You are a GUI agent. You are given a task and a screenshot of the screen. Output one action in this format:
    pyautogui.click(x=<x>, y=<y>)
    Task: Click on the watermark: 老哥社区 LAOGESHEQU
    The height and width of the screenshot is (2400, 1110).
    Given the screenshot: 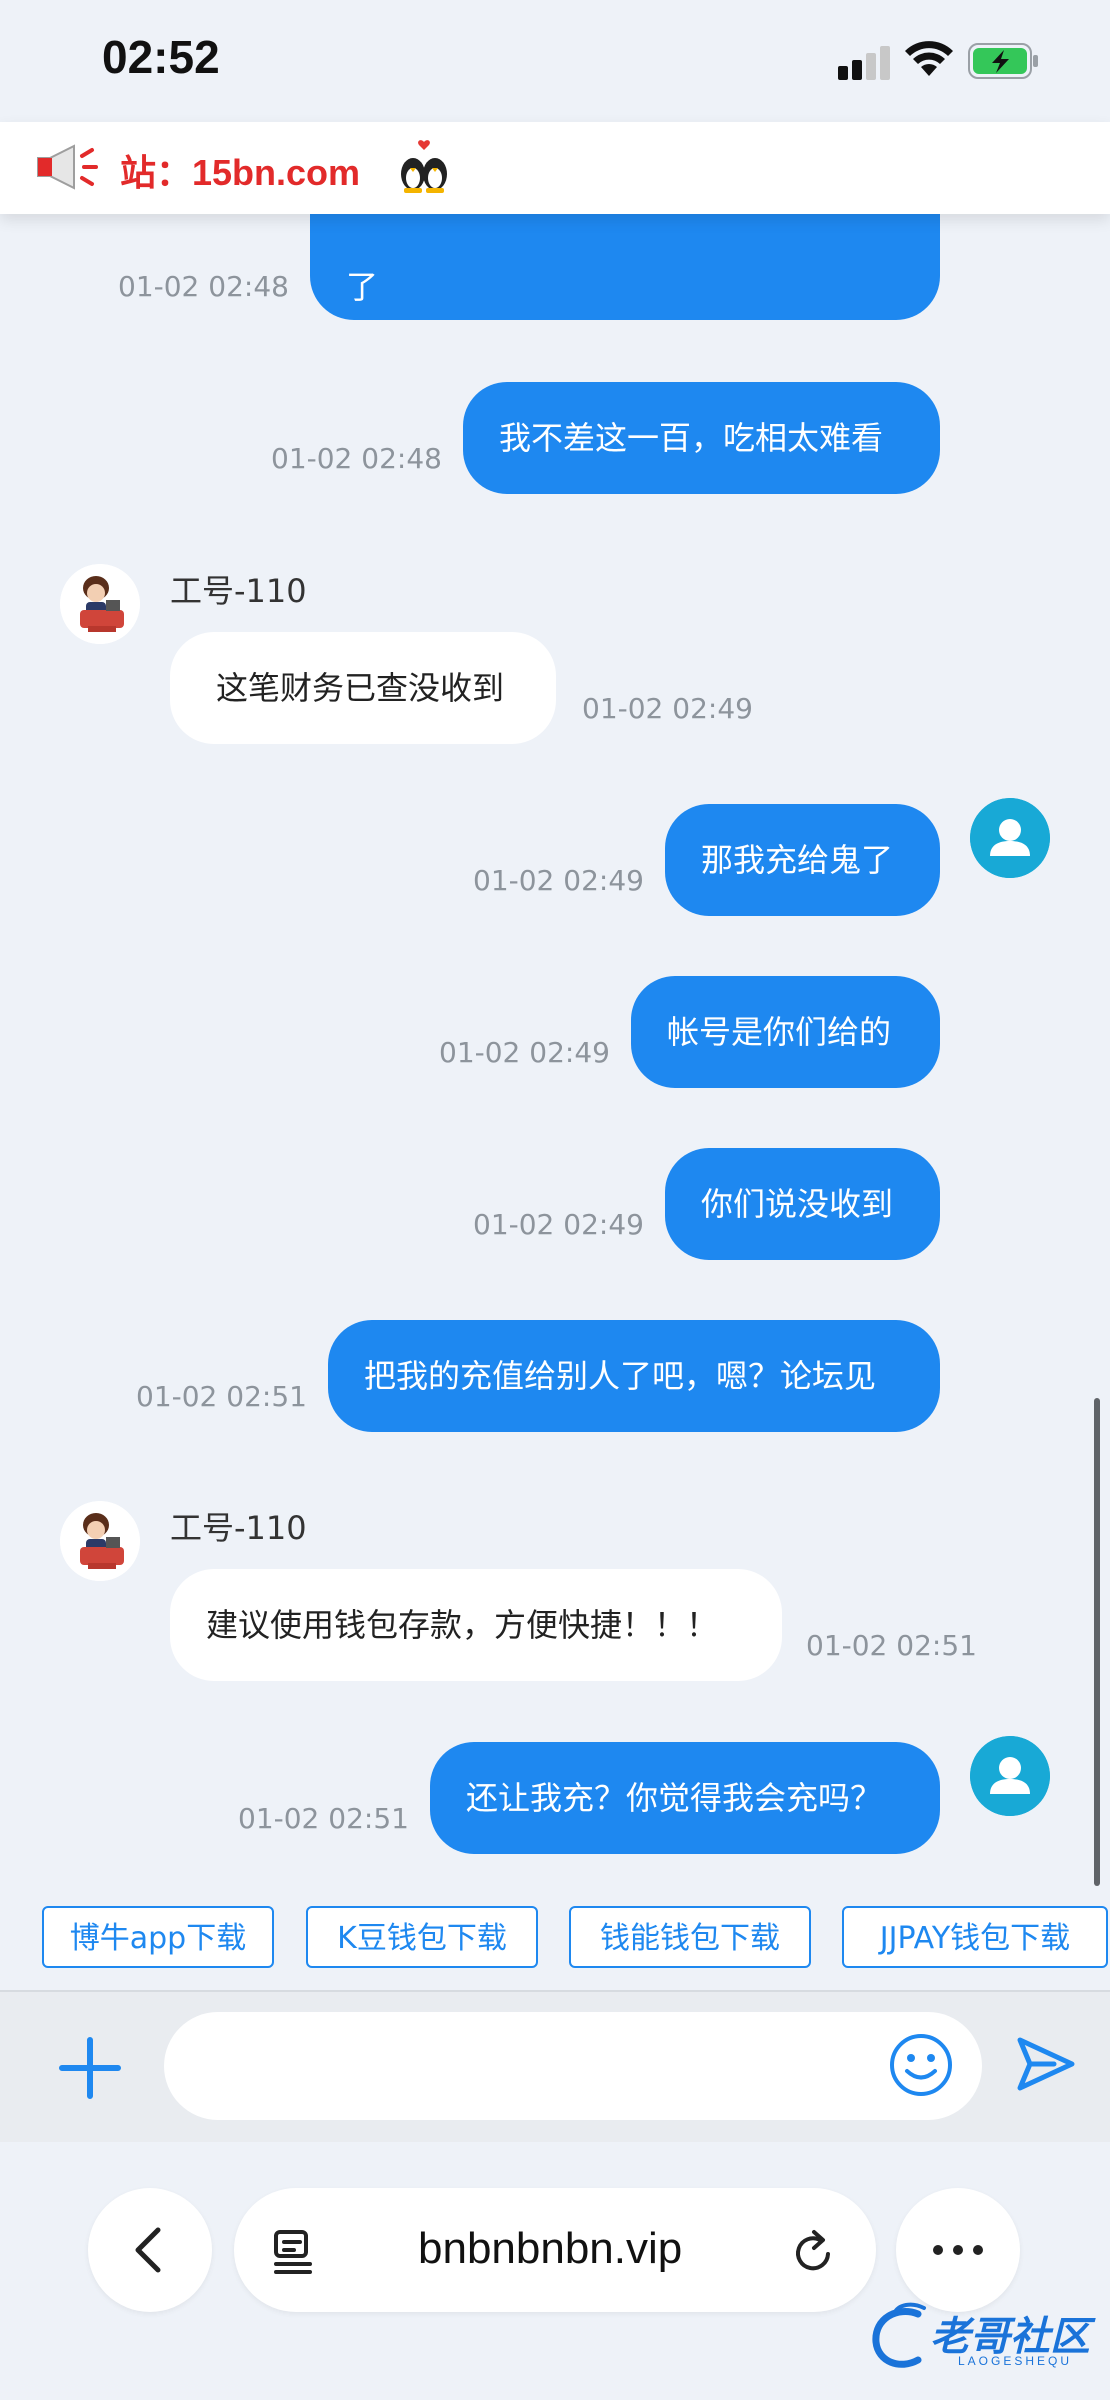 What is the action you would take?
    pyautogui.click(x=979, y=2342)
    